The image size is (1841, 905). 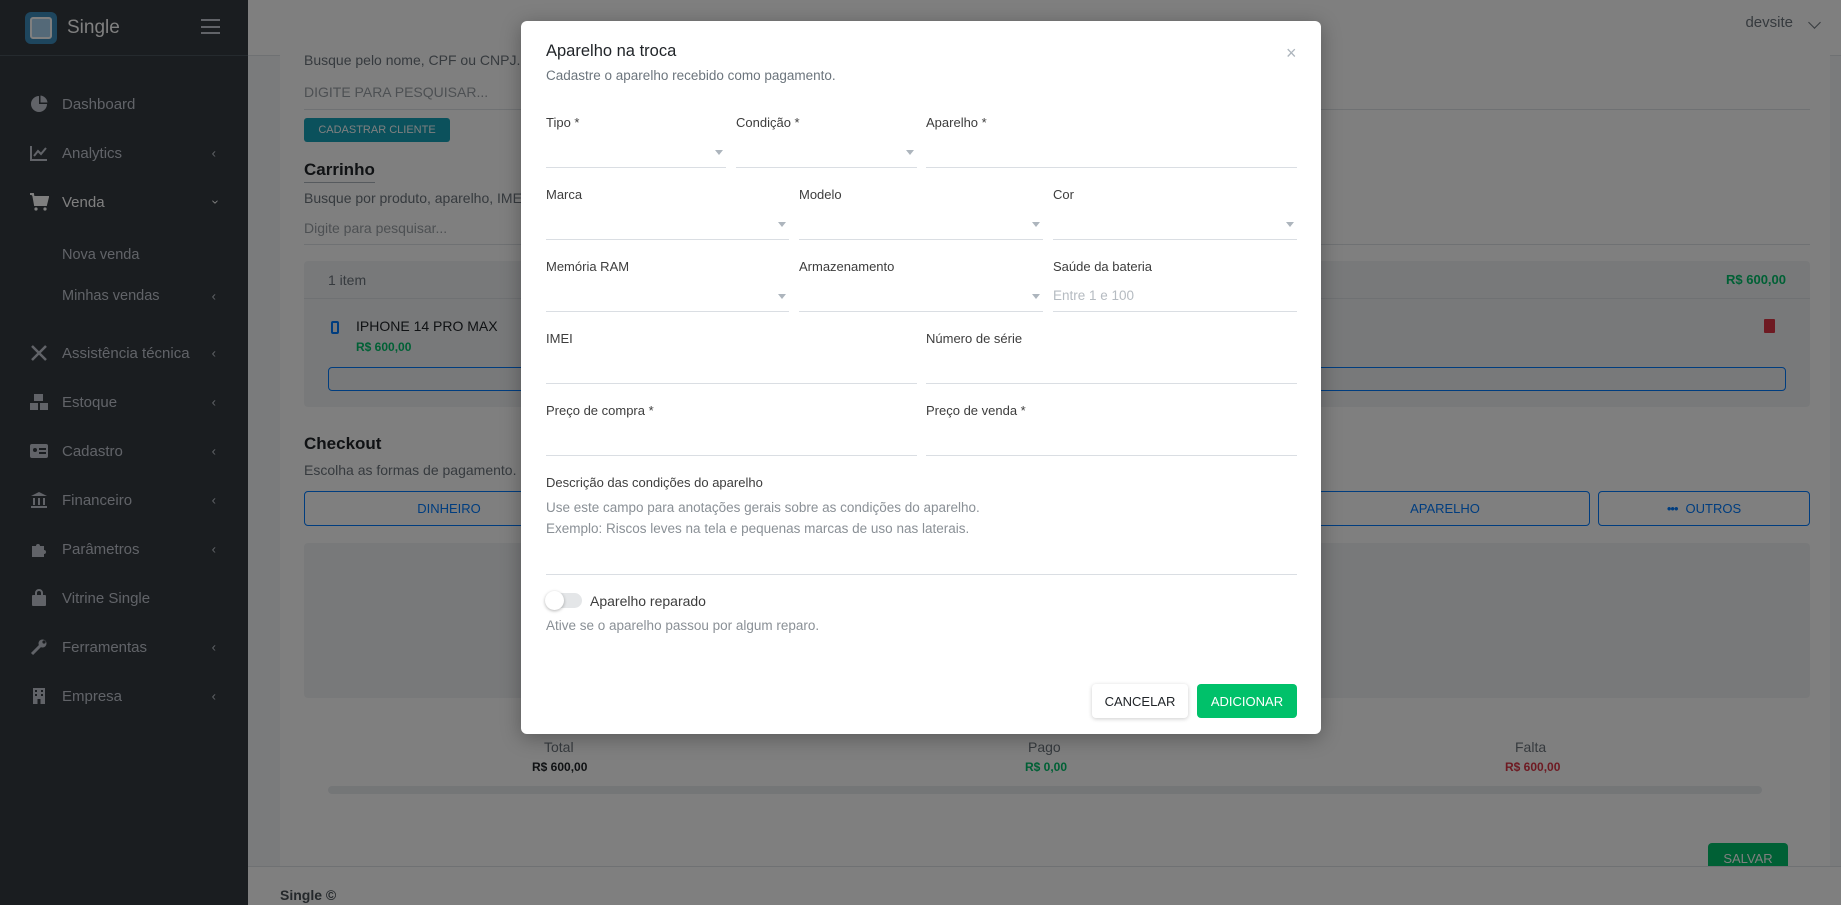 What do you see at coordinates (826, 167) in the screenshot?
I see `condicao-select` at bounding box center [826, 167].